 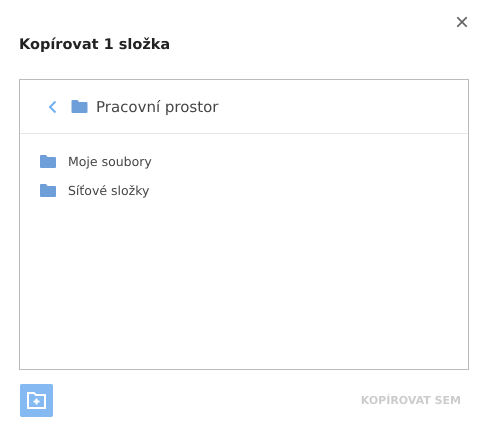 What do you see at coordinates (157, 107) in the screenshot?
I see `current-folder-name: Pracovní prostor` at bounding box center [157, 107].